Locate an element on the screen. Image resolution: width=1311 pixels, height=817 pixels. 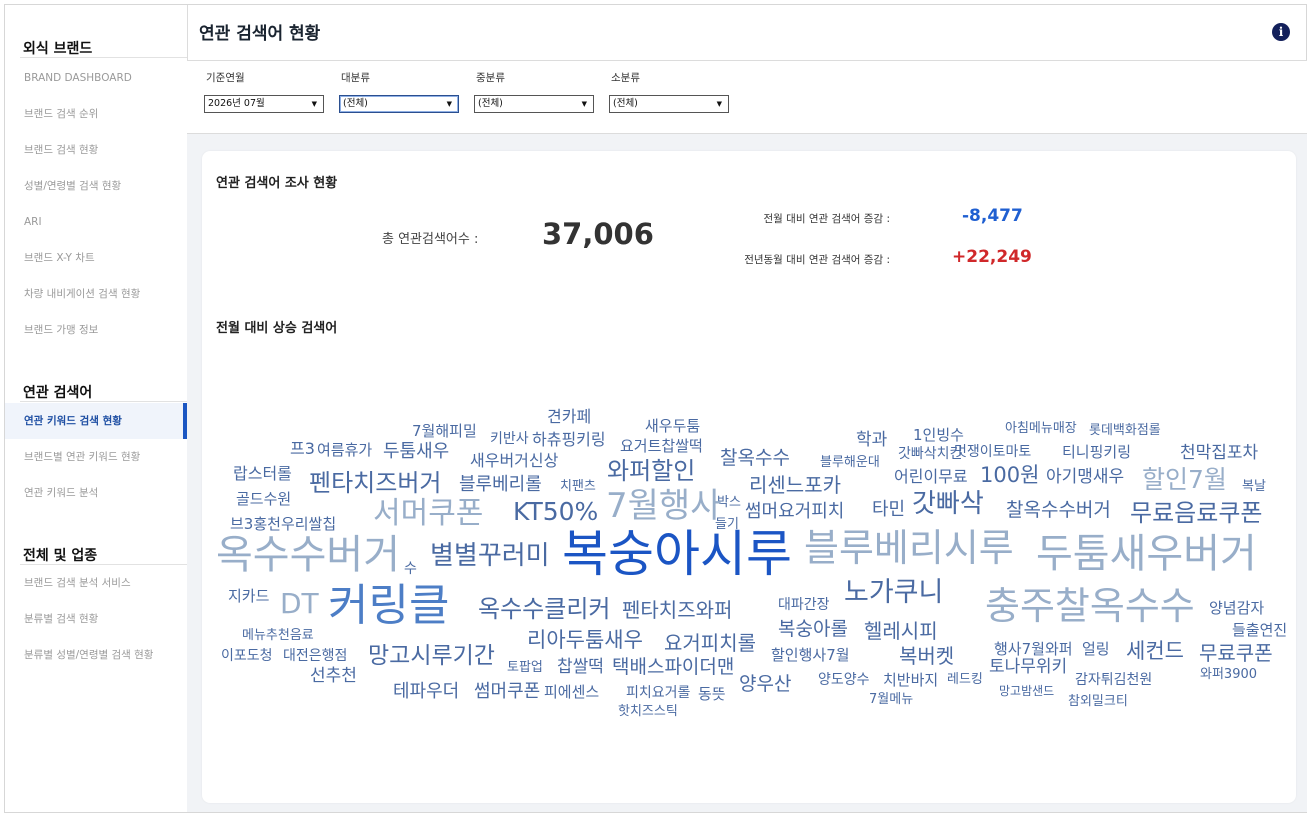
cloud-word: 무료음료쿠폰 is located at coordinates (1196, 513).